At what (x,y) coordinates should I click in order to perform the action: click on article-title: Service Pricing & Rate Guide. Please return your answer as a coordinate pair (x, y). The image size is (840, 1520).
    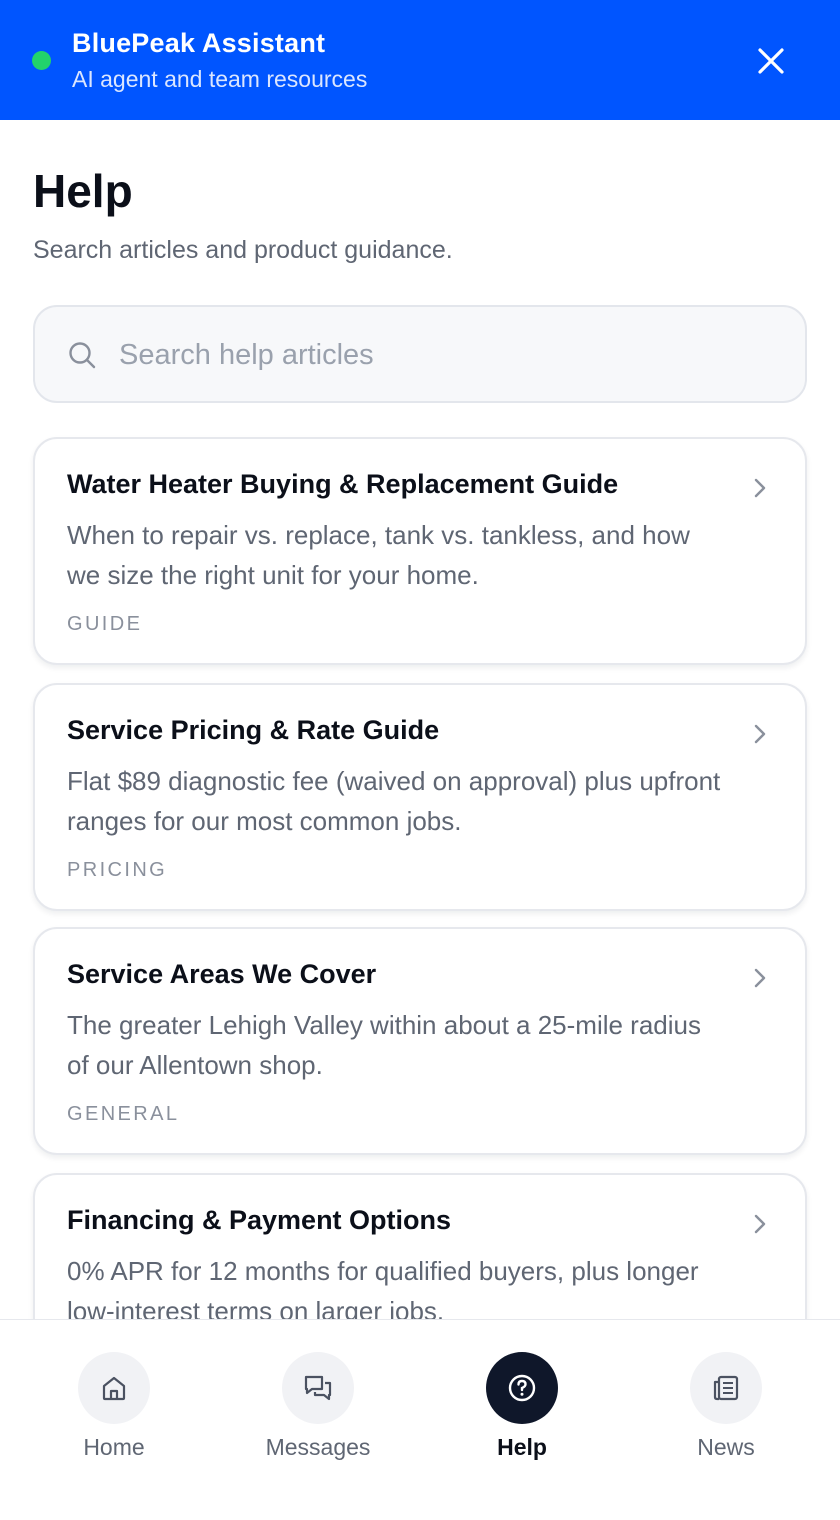
    Looking at the image, I should click on (253, 730).